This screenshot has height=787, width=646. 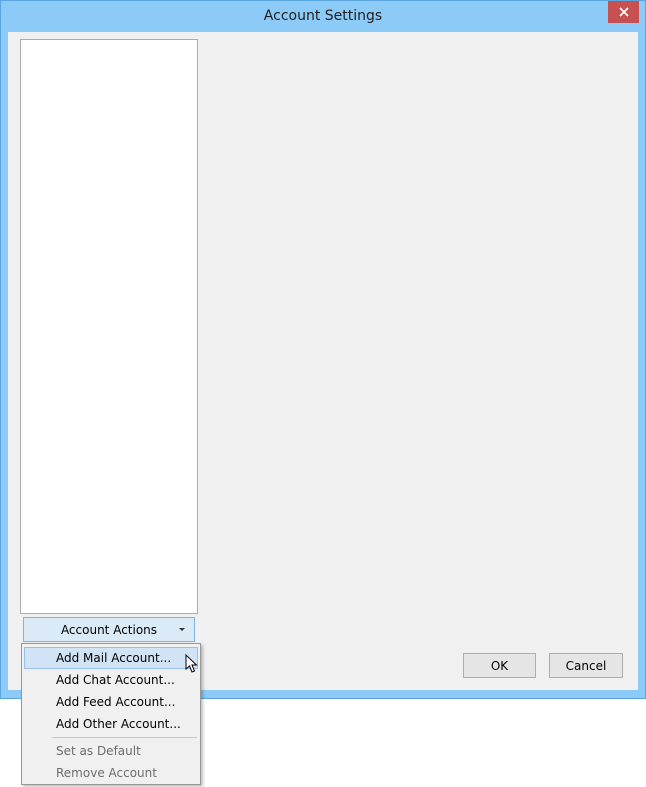 I want to click on close-button, so click(x=623, y=12).